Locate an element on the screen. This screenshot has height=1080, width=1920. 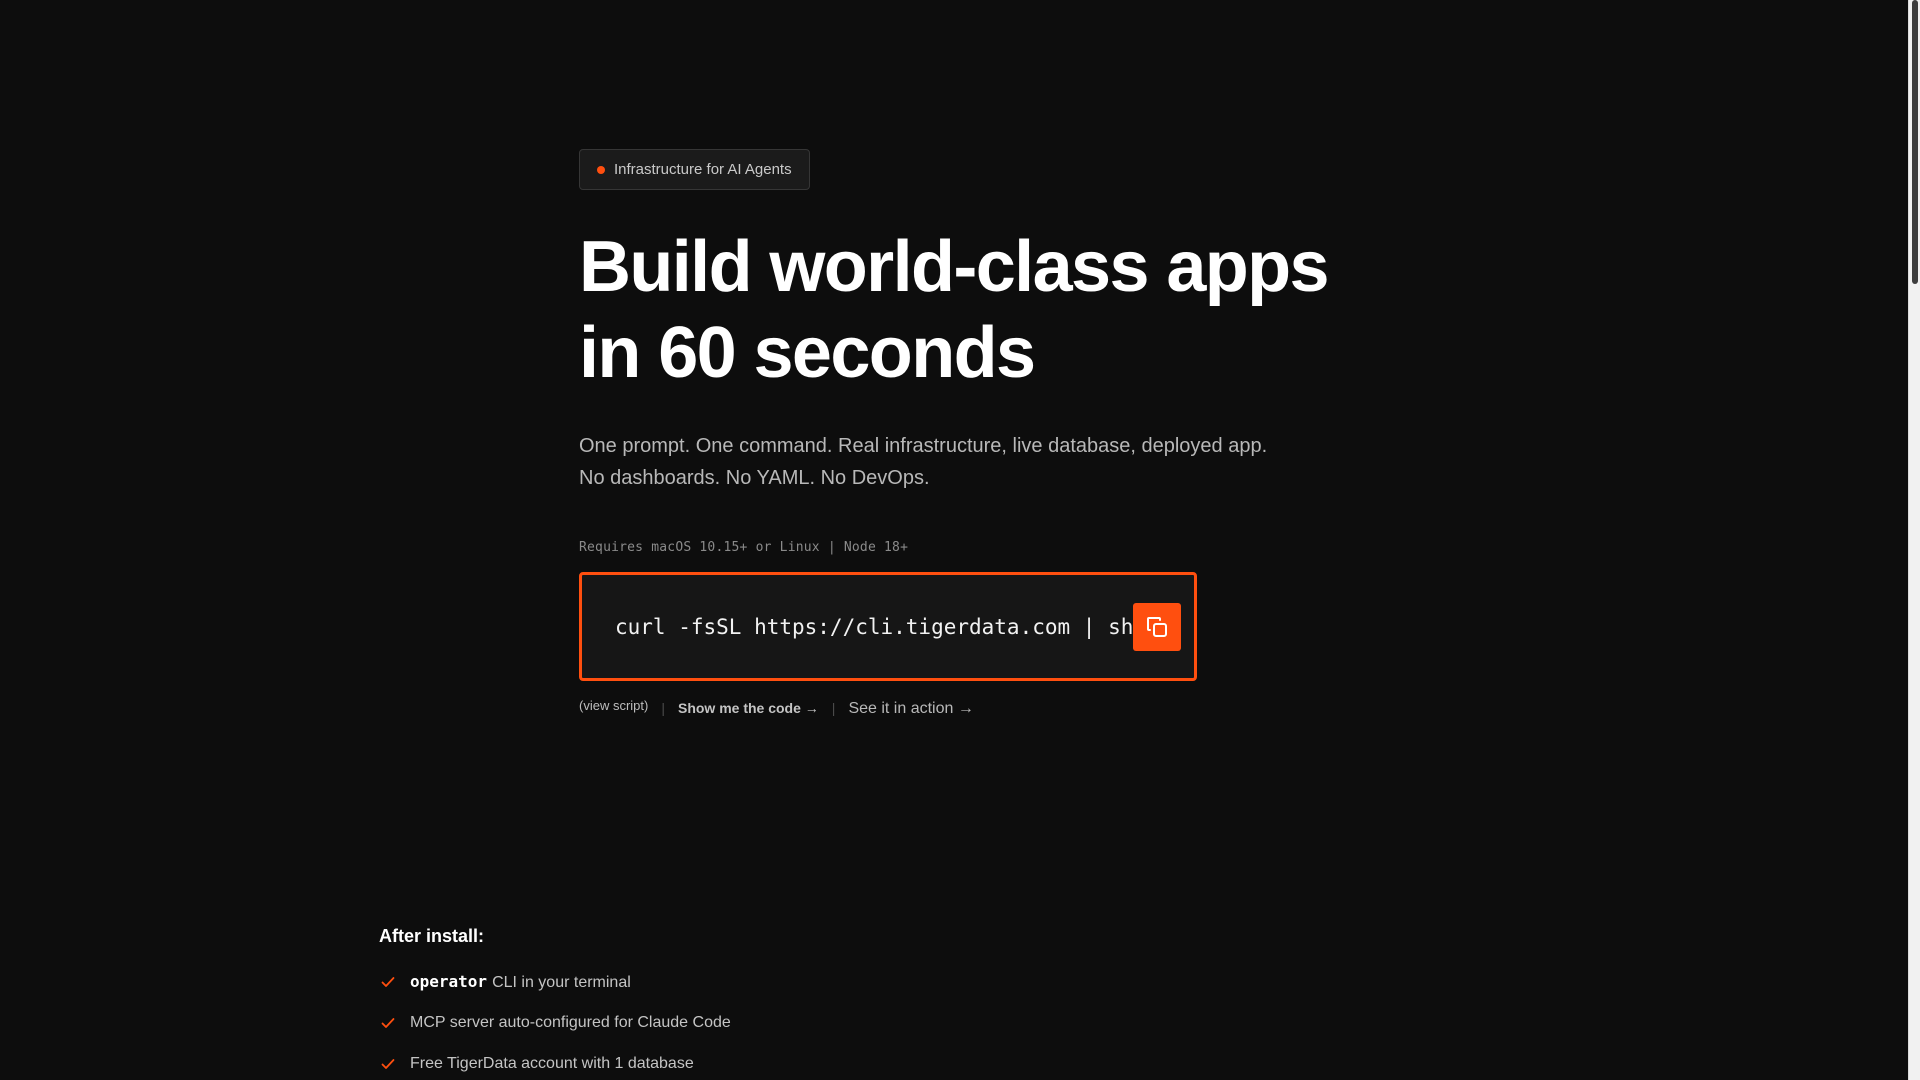
category-badge: Infrastructure for AI Agents is located at coordinates (694, 169).